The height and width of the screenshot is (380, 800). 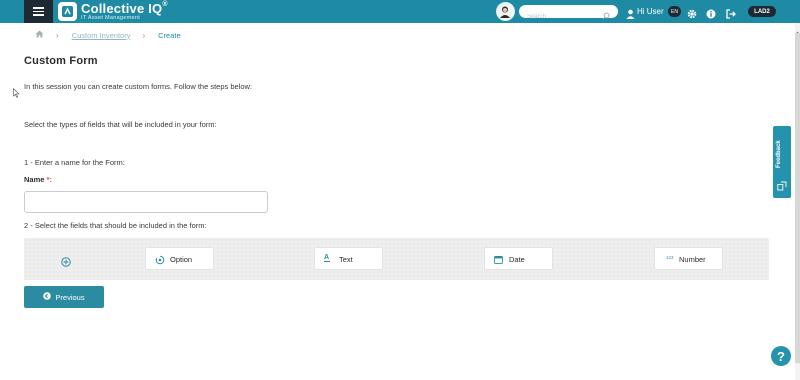 What do you see at coordinates (61, 61) in the screenshot?
I see `page-title: Custom Form` at bounding box center [61, 61].